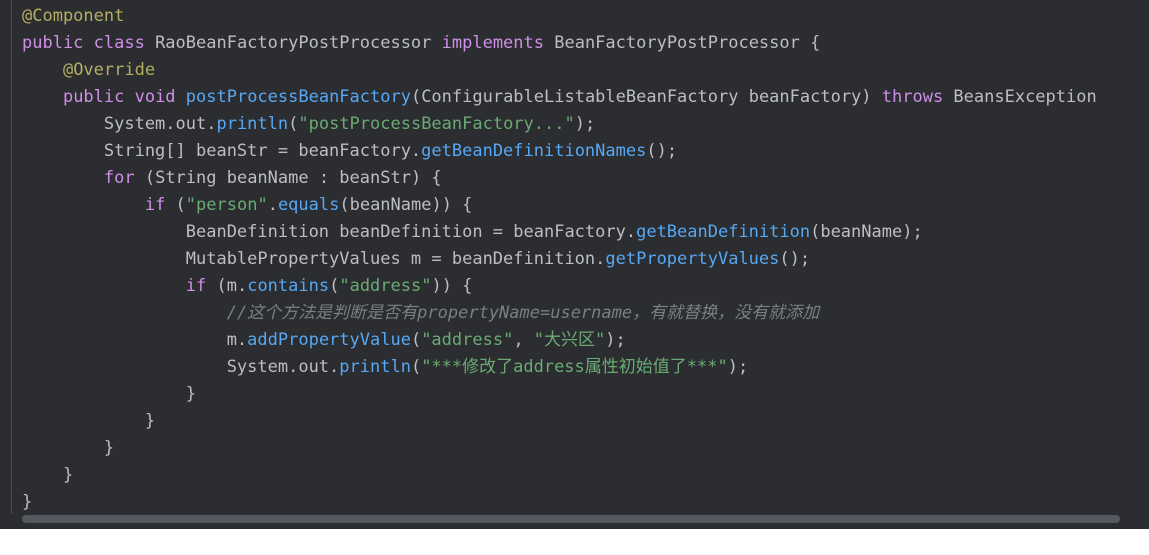 The image size is (1149, 555). I want to click on code-token: "postProcessBeanFactory...", so click(436, 124).